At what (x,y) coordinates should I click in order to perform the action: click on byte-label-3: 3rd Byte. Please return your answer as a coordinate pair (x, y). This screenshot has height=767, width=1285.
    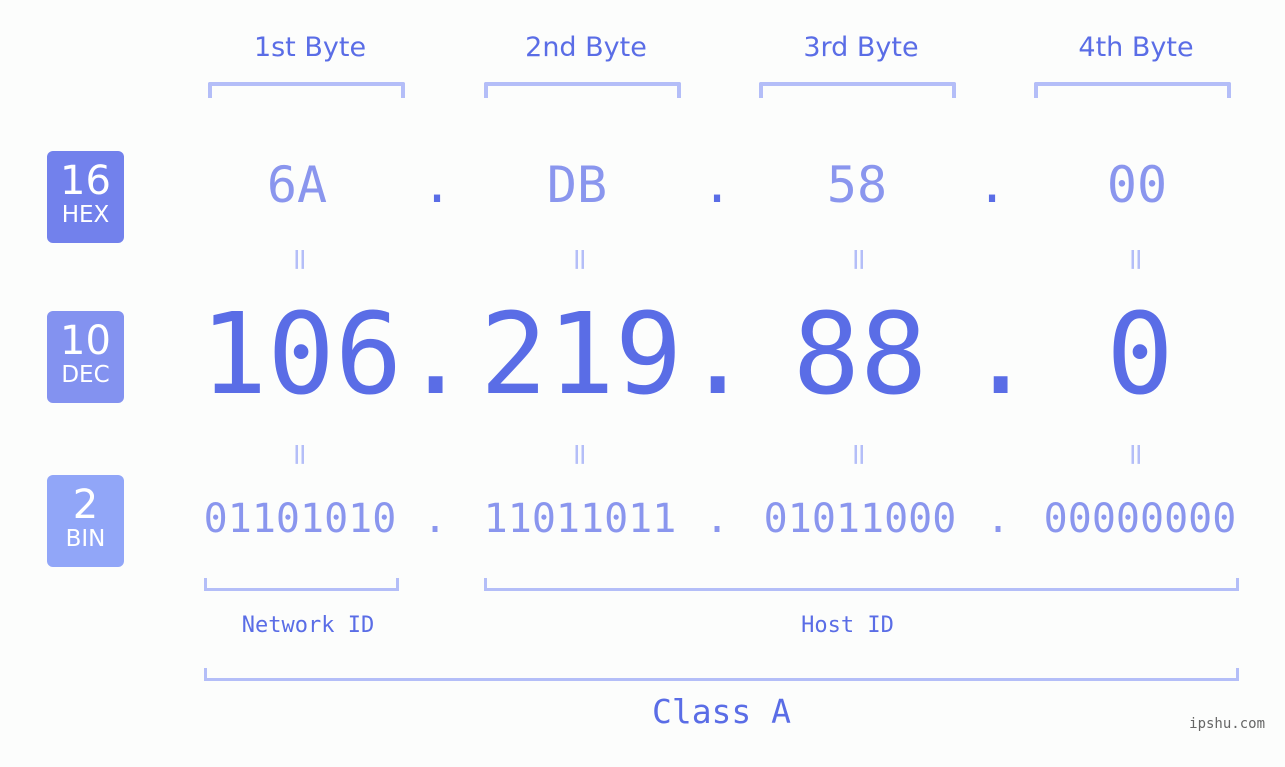
    Looking at the image, I should click on (861, 47).